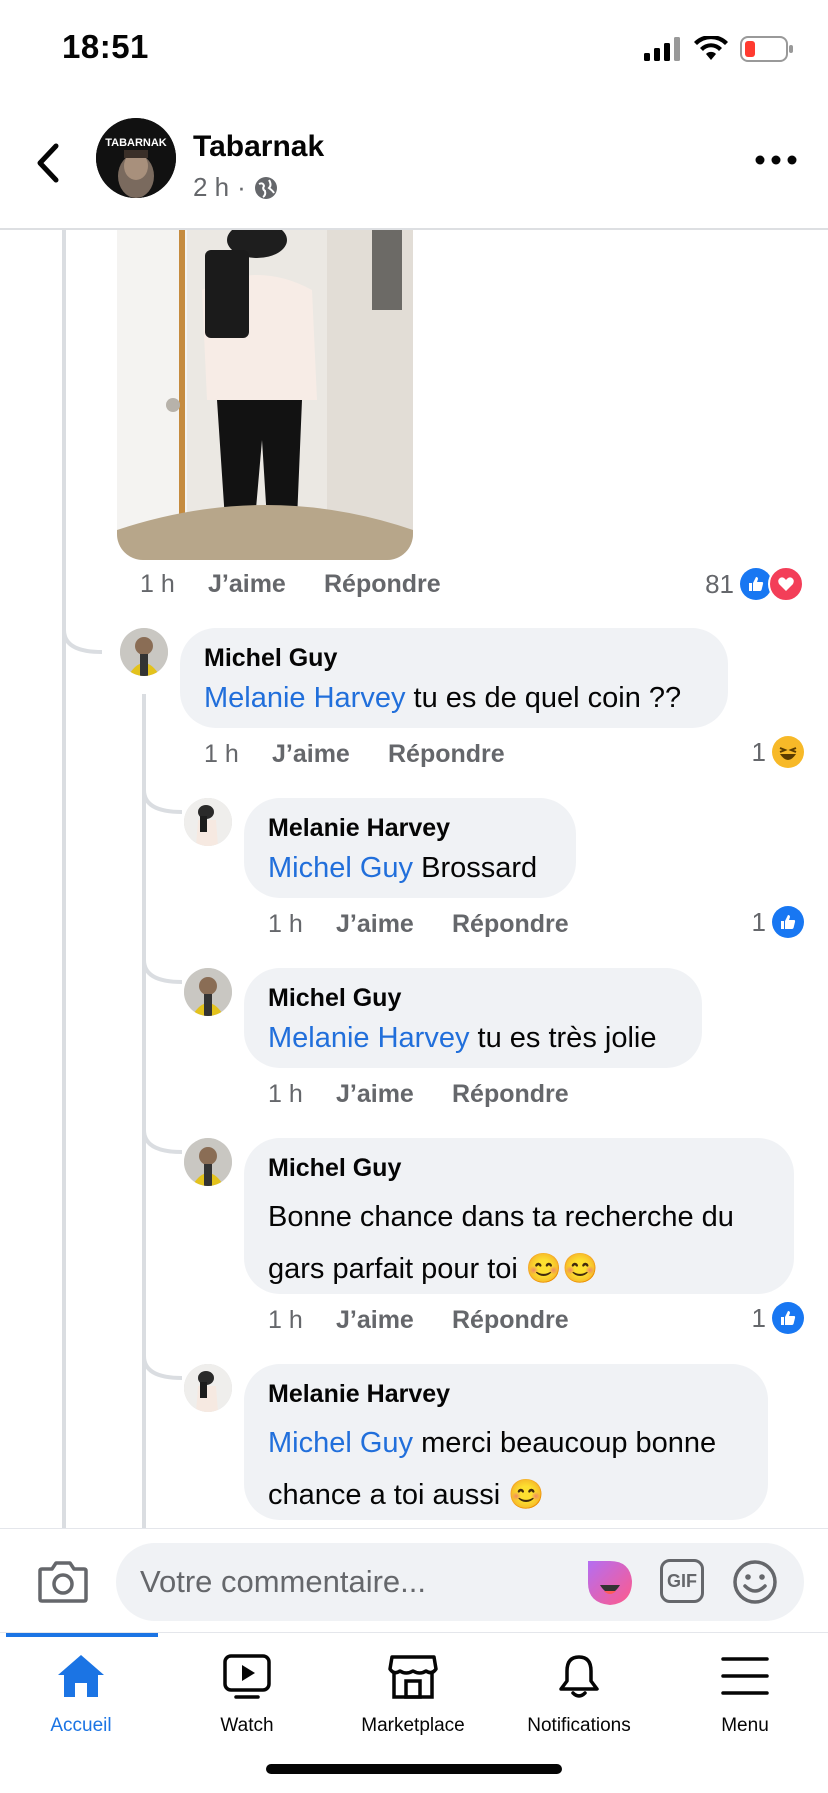  Describe the element at coordinates (565, 1443) in the screenshot. I see `comment-text: merci beaucoup bonne` at that location.